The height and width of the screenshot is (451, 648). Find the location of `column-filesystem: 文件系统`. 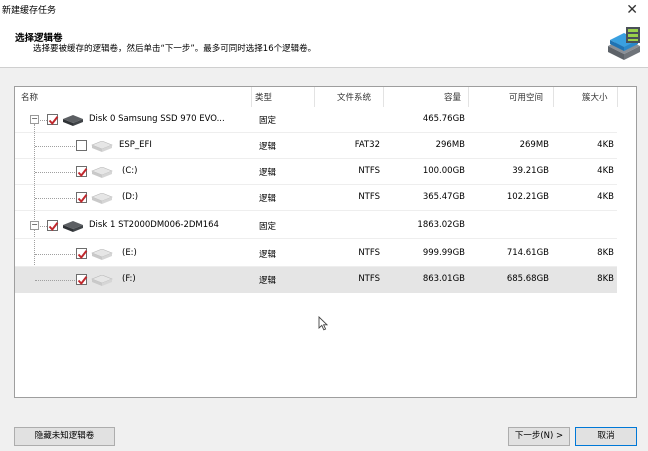

column-filesystem: 文件系统 is located at coordinates (354, 97).